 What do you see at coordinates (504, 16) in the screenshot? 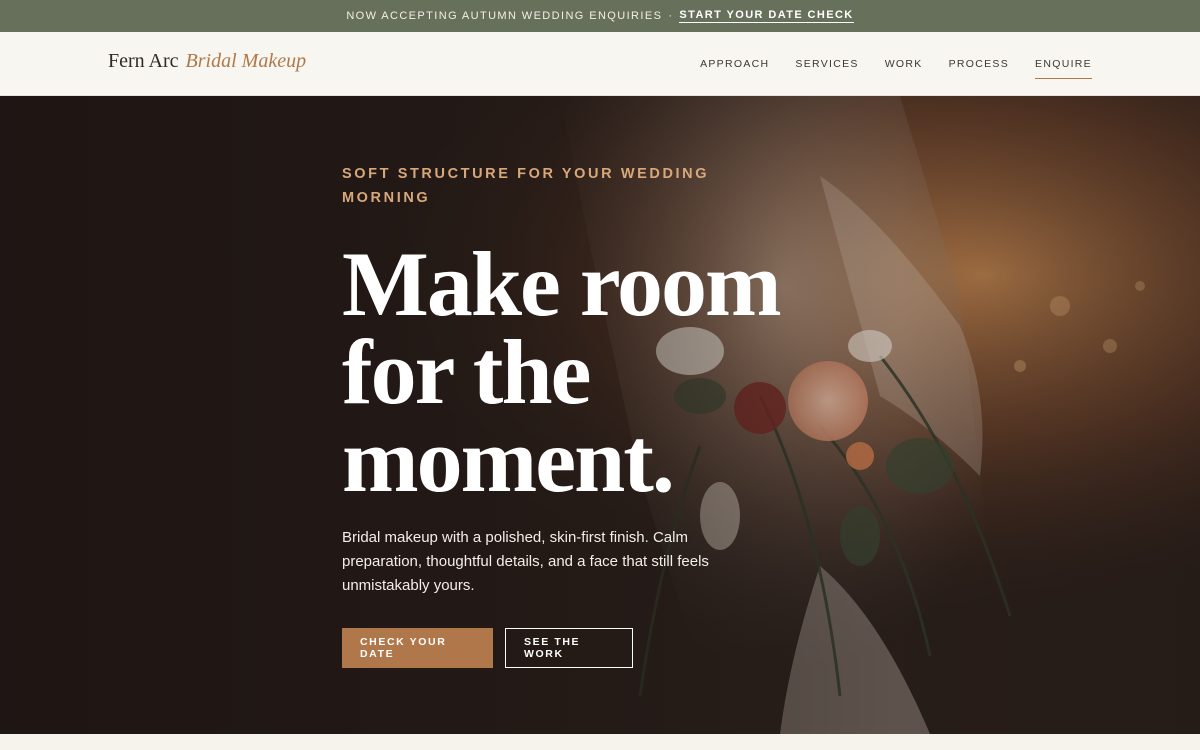
I see `announcement-text: NOW ACCEPTING AUTUMN WEDDING ENQUIRIES` at bounding box center [504, 16].